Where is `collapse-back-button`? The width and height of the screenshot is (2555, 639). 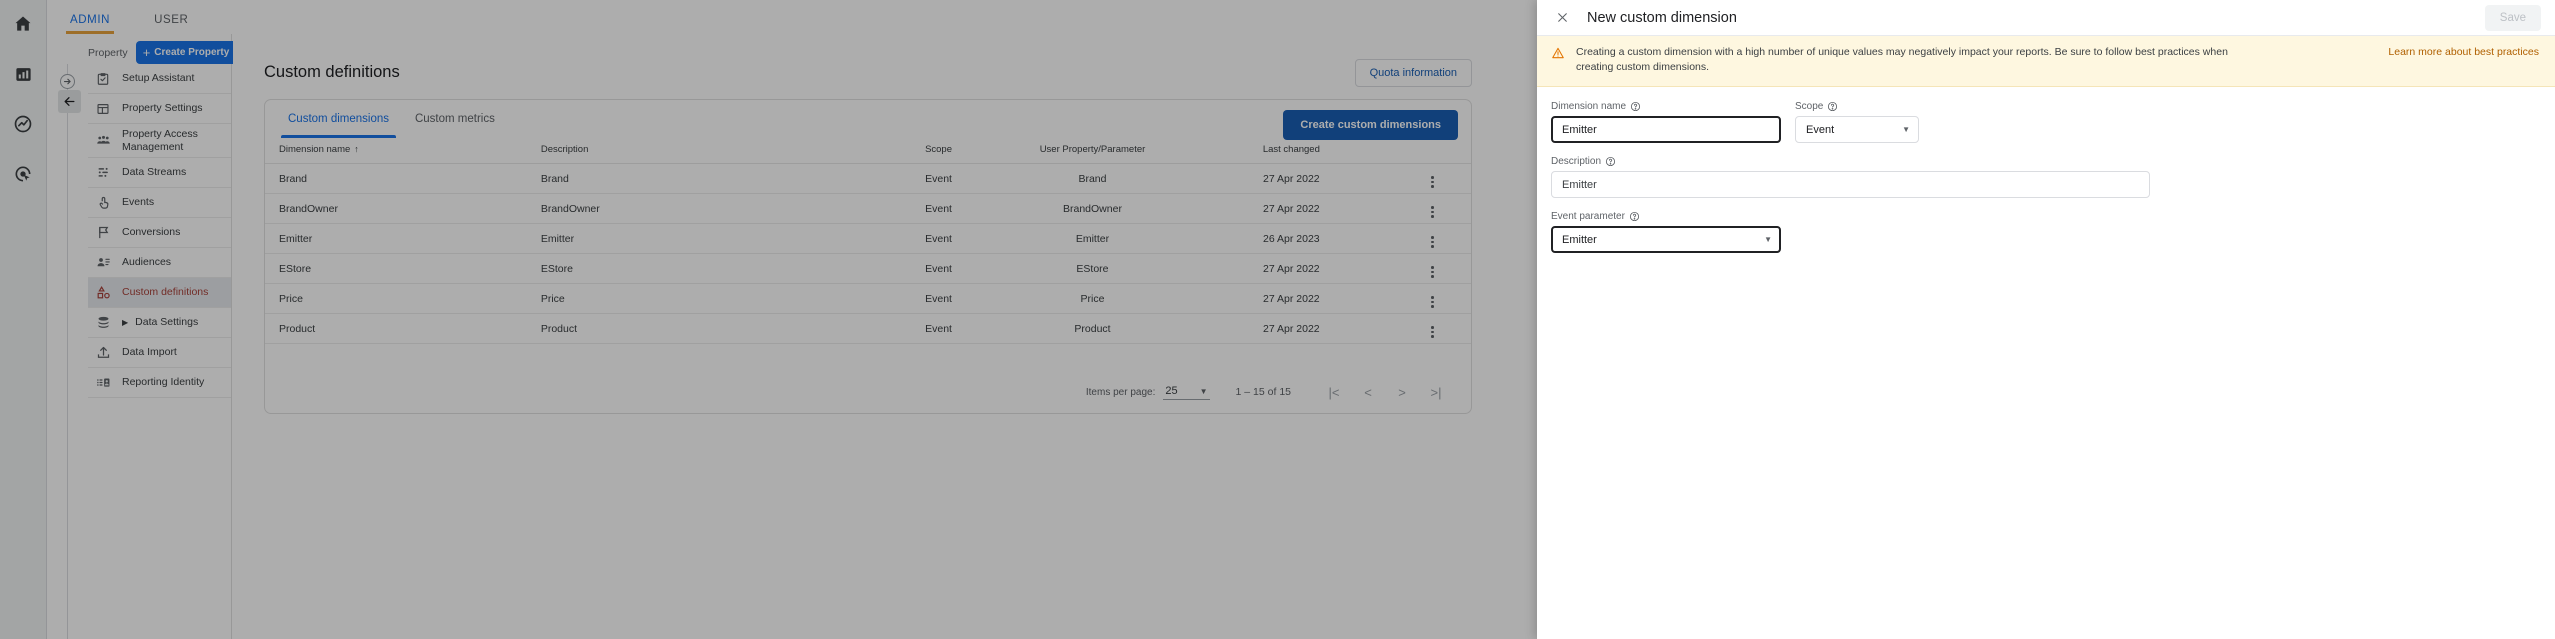
collapse-back-button is located at coordinates (69, 101).